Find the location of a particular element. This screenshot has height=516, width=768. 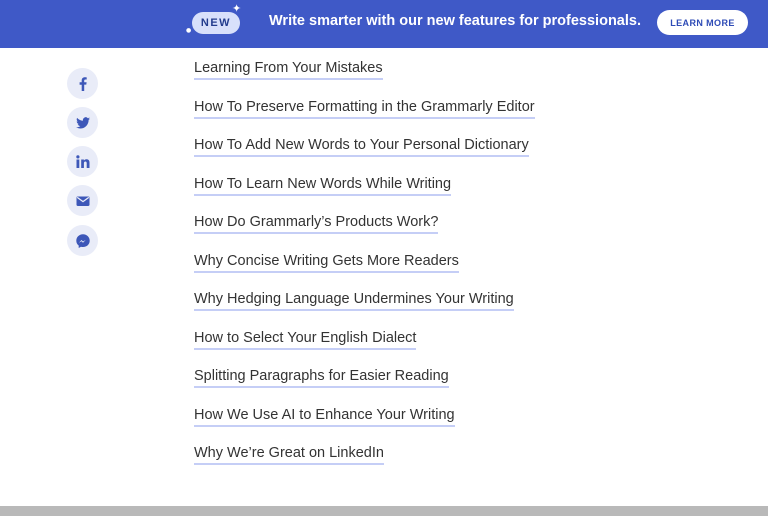

article-link: Splitting Paragraphs for Easier Reading is located at coordinates (321, 377).